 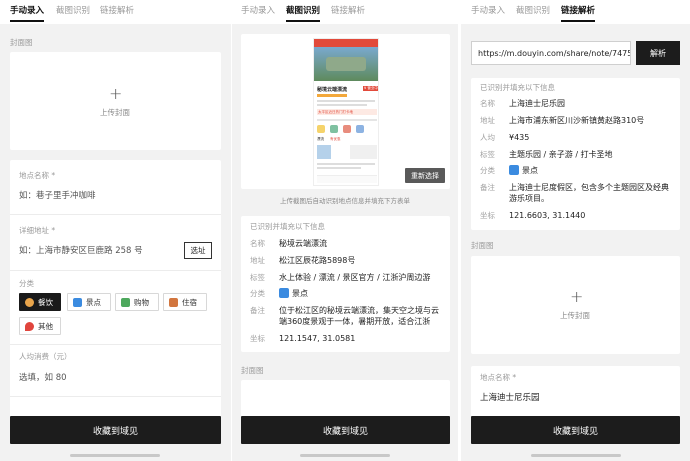 What do you see at coordinates (335, 111) in the screenshot?
I see `mini-hot-tag: 太平区近日热门打卡地` at bounding box center [335, 111].